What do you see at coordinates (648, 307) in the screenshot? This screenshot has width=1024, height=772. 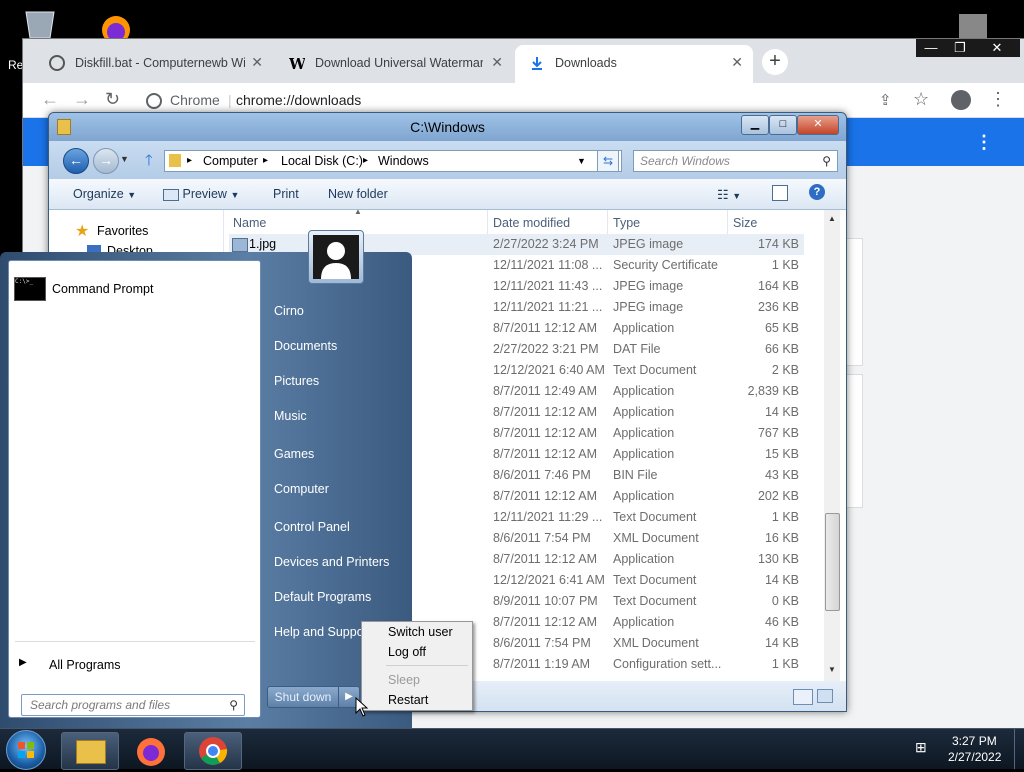 I see `file-type: JPEG image` at bounding box center [648, 307].